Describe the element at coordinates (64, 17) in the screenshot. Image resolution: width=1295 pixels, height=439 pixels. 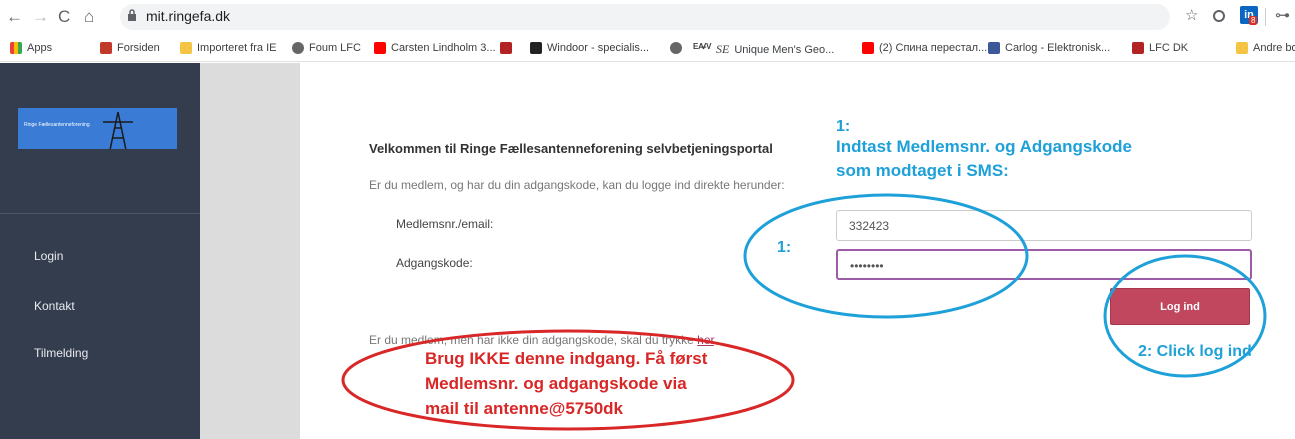
I see `reload-icon: C` at that location.